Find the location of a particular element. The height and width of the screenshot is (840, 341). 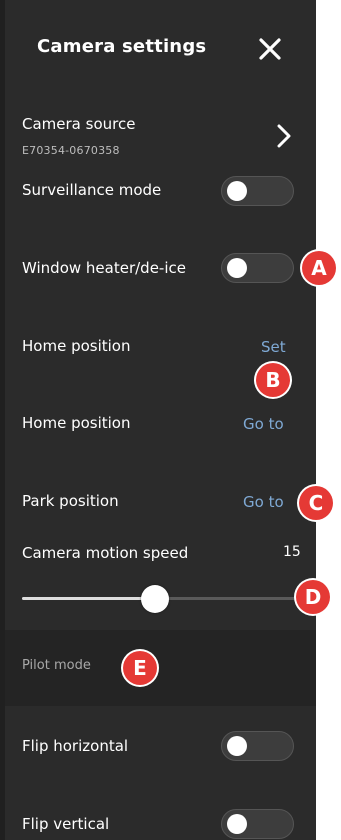

slider-thumb is located at coordinates (155, 599).